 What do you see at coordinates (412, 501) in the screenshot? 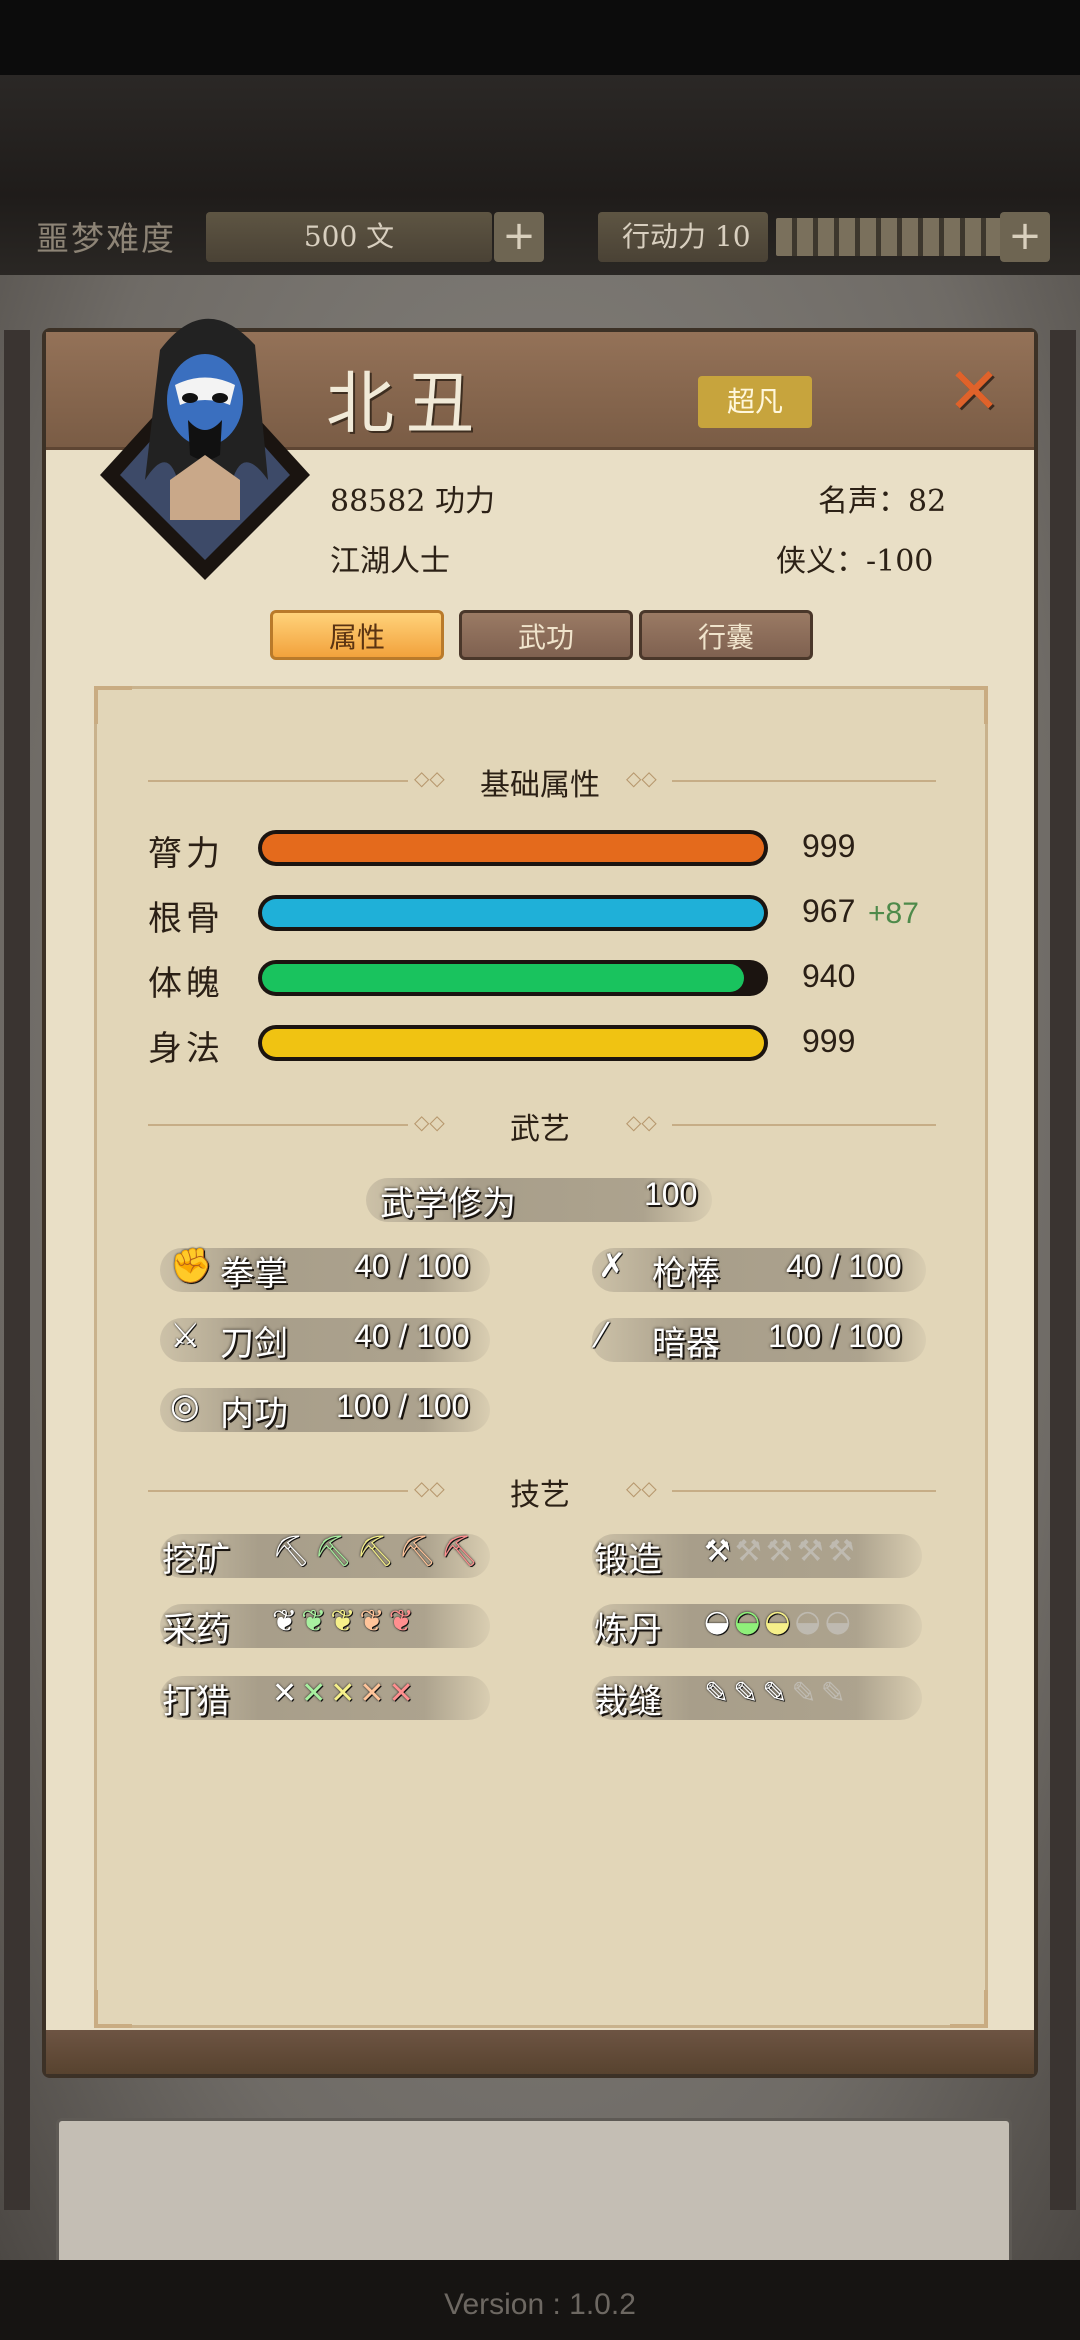
I see `power-text: 88582 功力` at bounding box center [412, 501].